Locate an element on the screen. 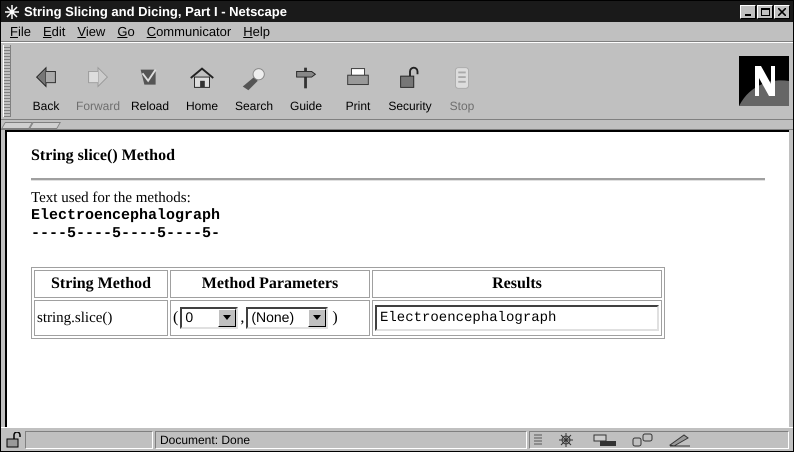 This screenshot has width=794, height=452. toolbar-button: Search is located at coordinates (254, 89).